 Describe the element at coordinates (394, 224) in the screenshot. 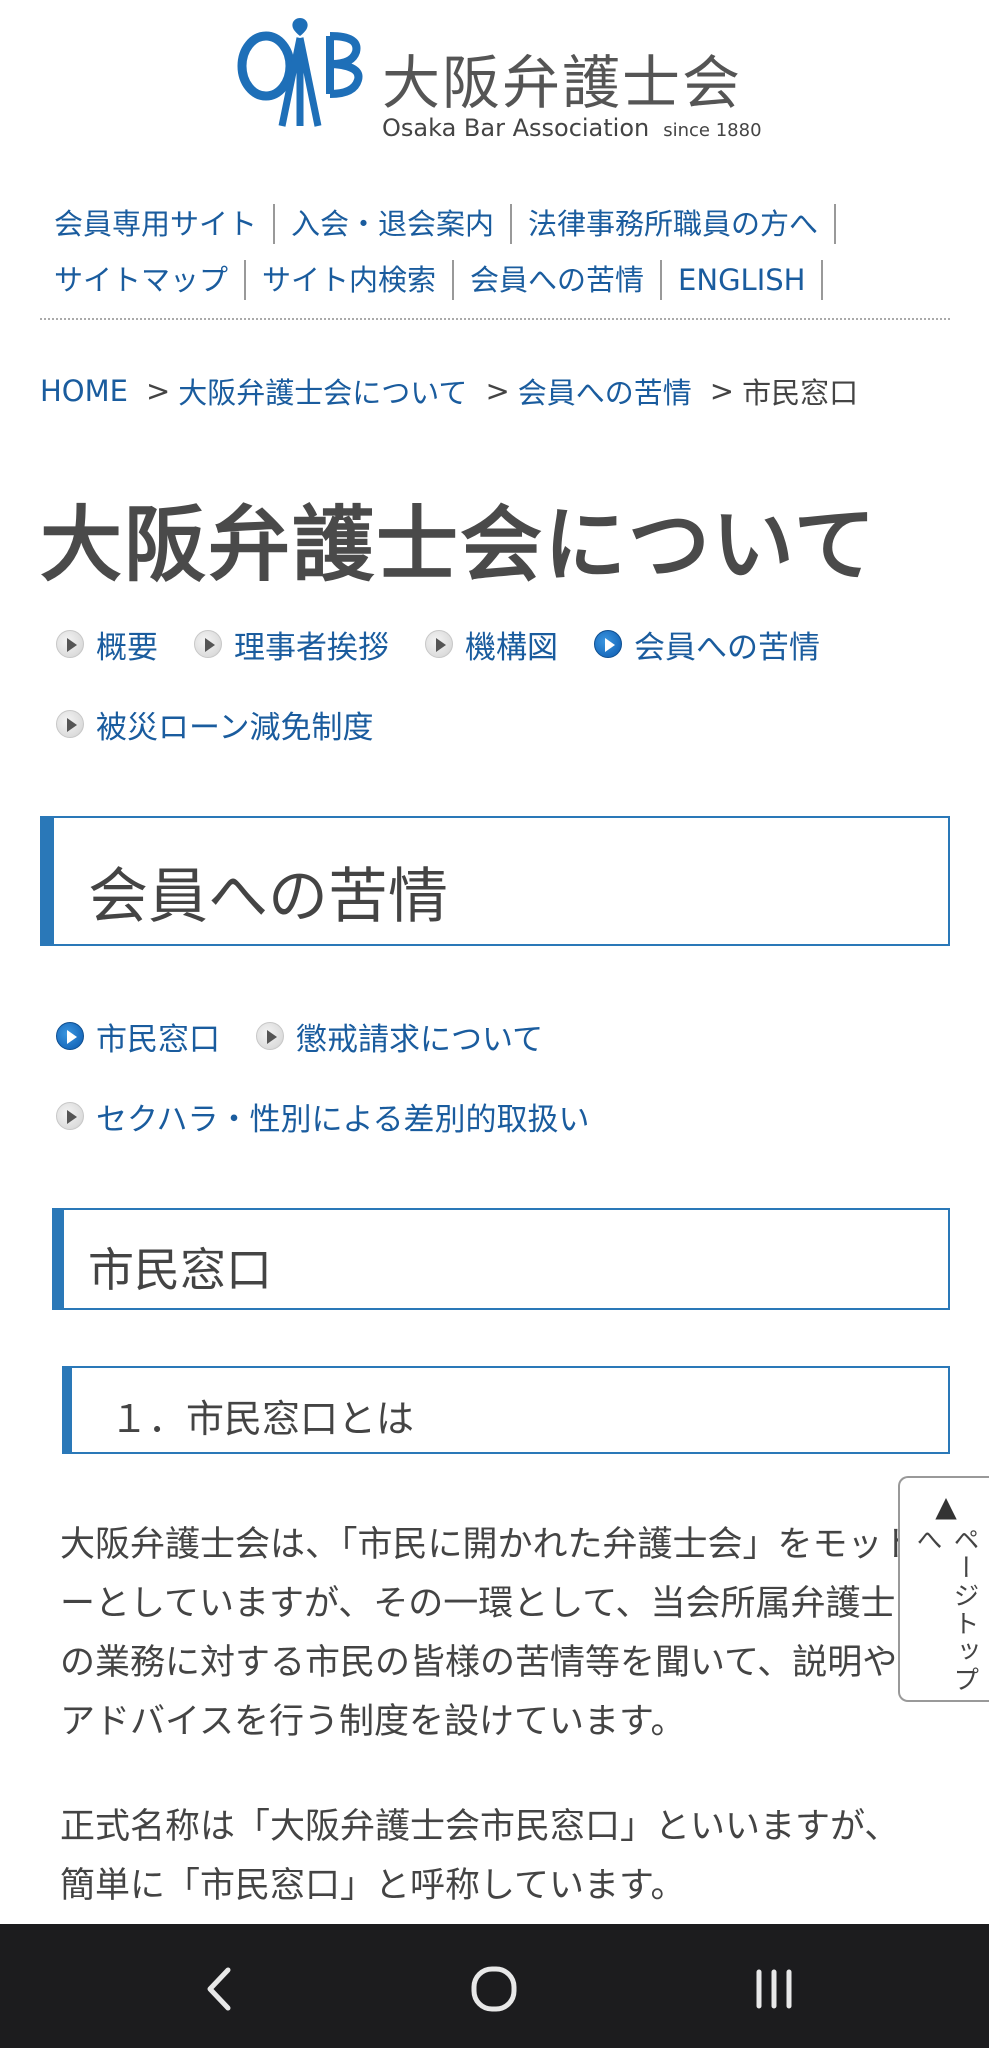

I see `nav-join-leave: 入会・退会案内` at that location.